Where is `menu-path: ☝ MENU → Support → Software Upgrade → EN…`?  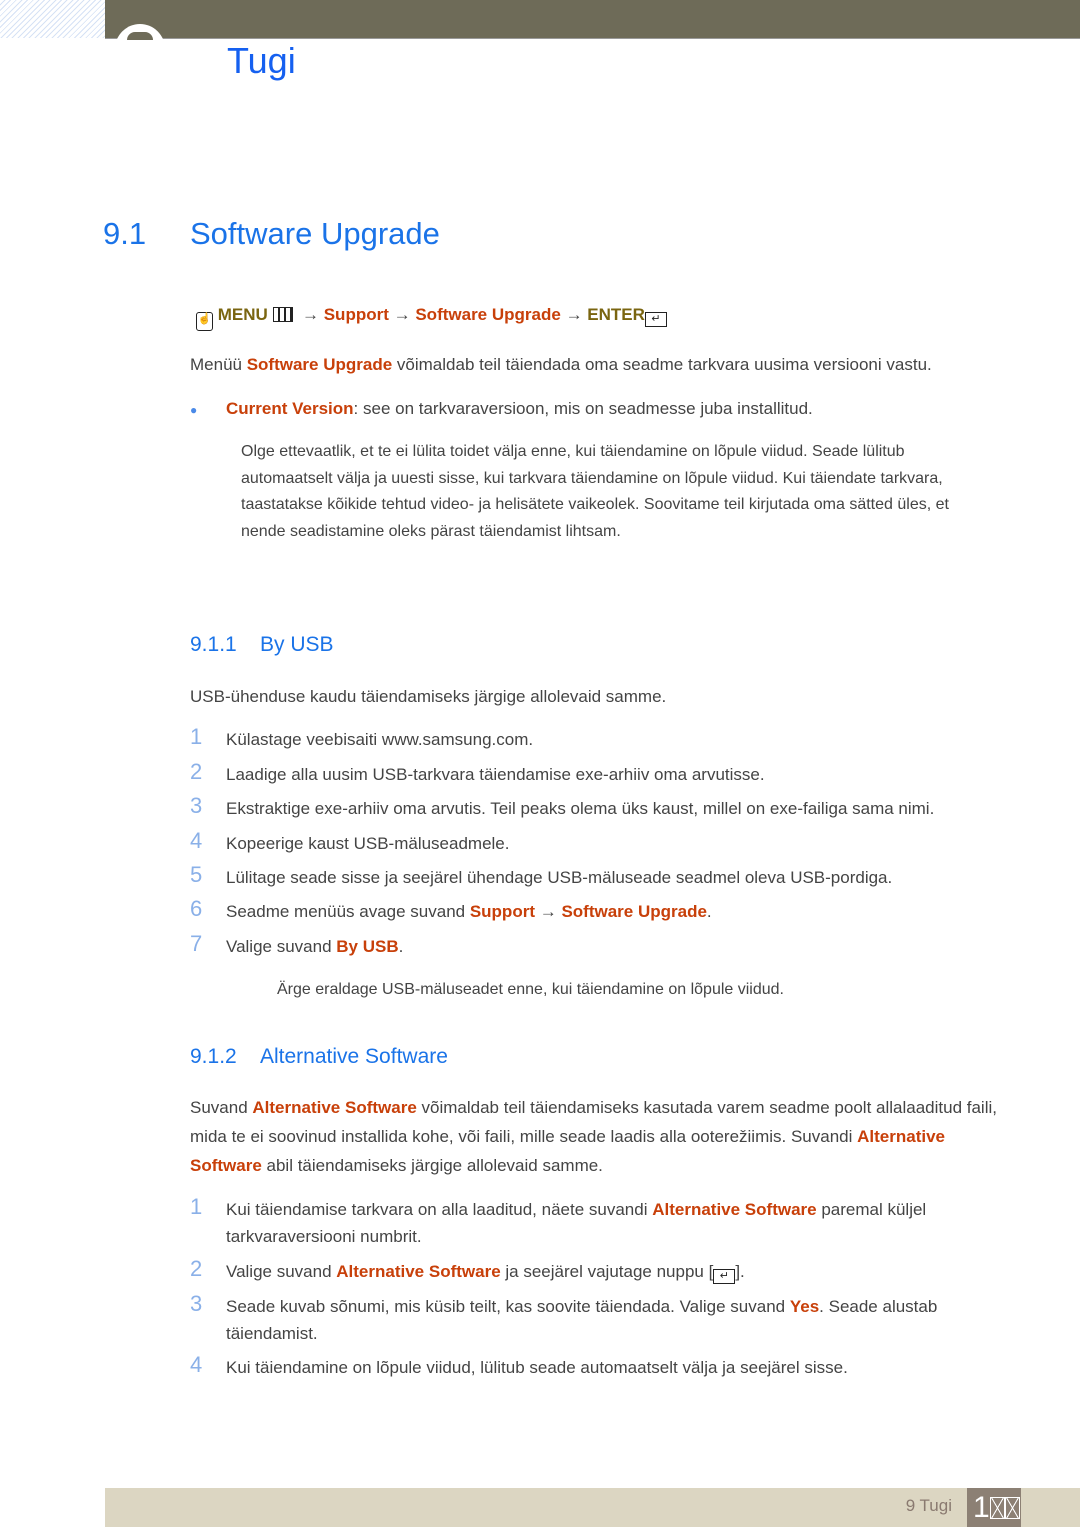 menu-path: ☝ MENU → Support → Software Upgrade → EN… is located at coordinates (601, 315).